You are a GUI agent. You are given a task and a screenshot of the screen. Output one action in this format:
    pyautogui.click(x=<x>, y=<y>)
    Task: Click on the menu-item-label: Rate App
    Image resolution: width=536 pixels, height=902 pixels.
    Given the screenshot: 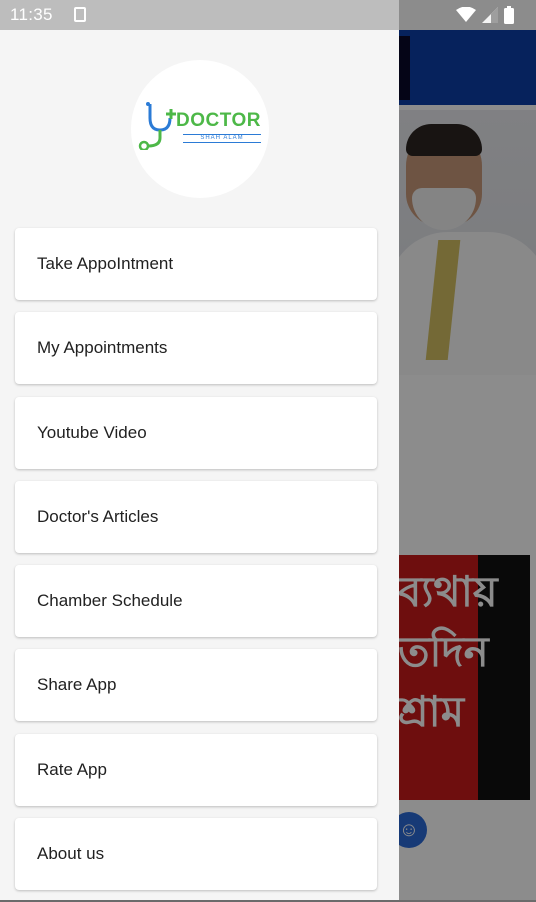 What is the action you would take?
    pyautogui.click(x=72, y=769)
    